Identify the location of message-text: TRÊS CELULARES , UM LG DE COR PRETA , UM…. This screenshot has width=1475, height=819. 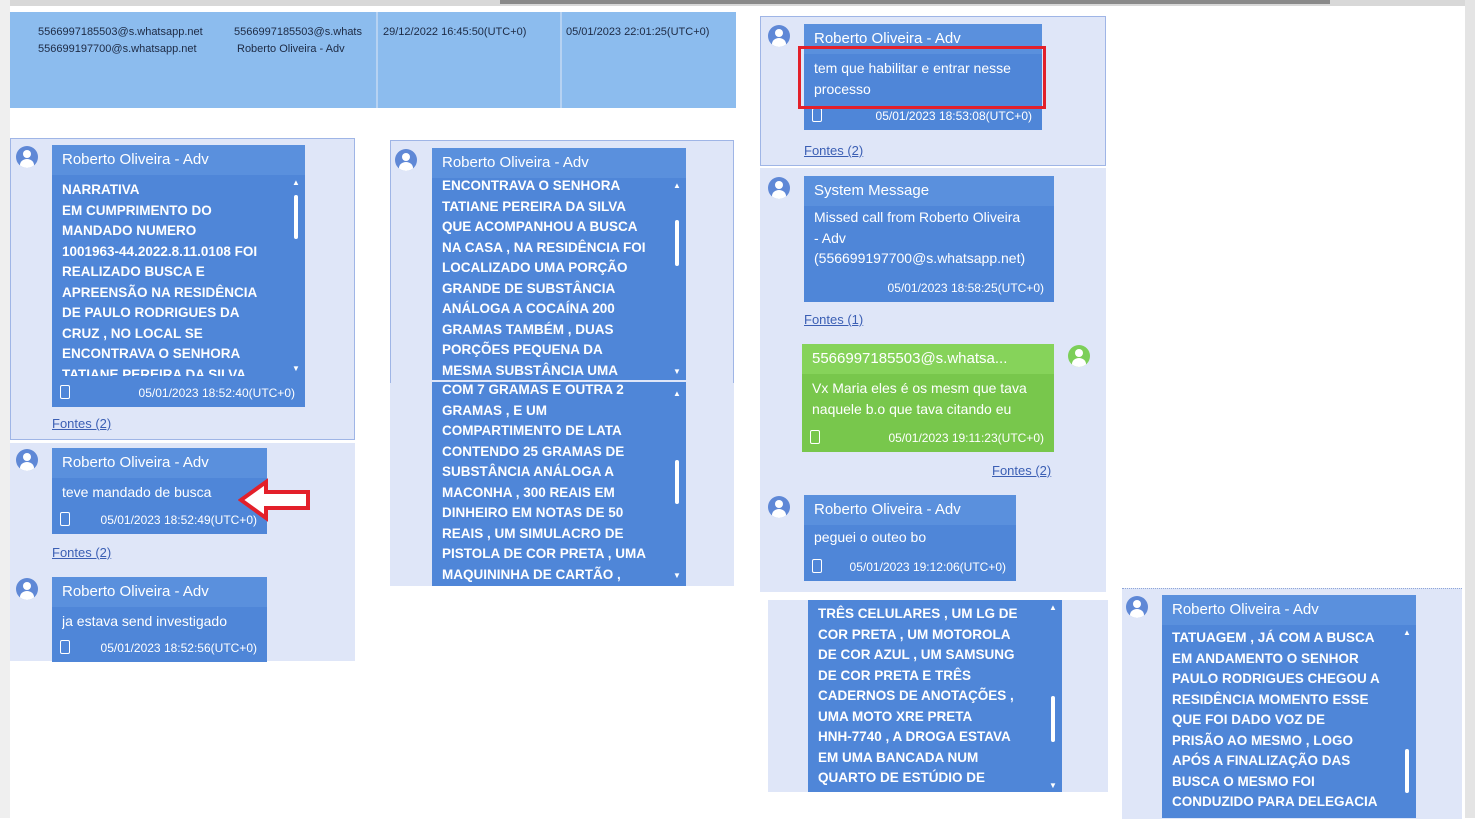
(918, 695).